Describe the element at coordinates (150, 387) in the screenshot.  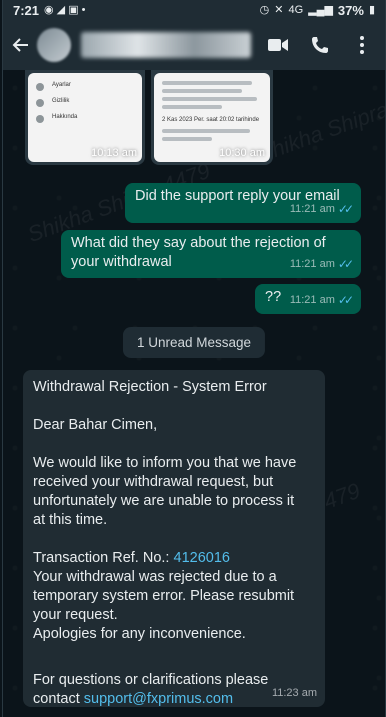
I see `message-subject: Withdrawal Rejection - System Error` at that location.